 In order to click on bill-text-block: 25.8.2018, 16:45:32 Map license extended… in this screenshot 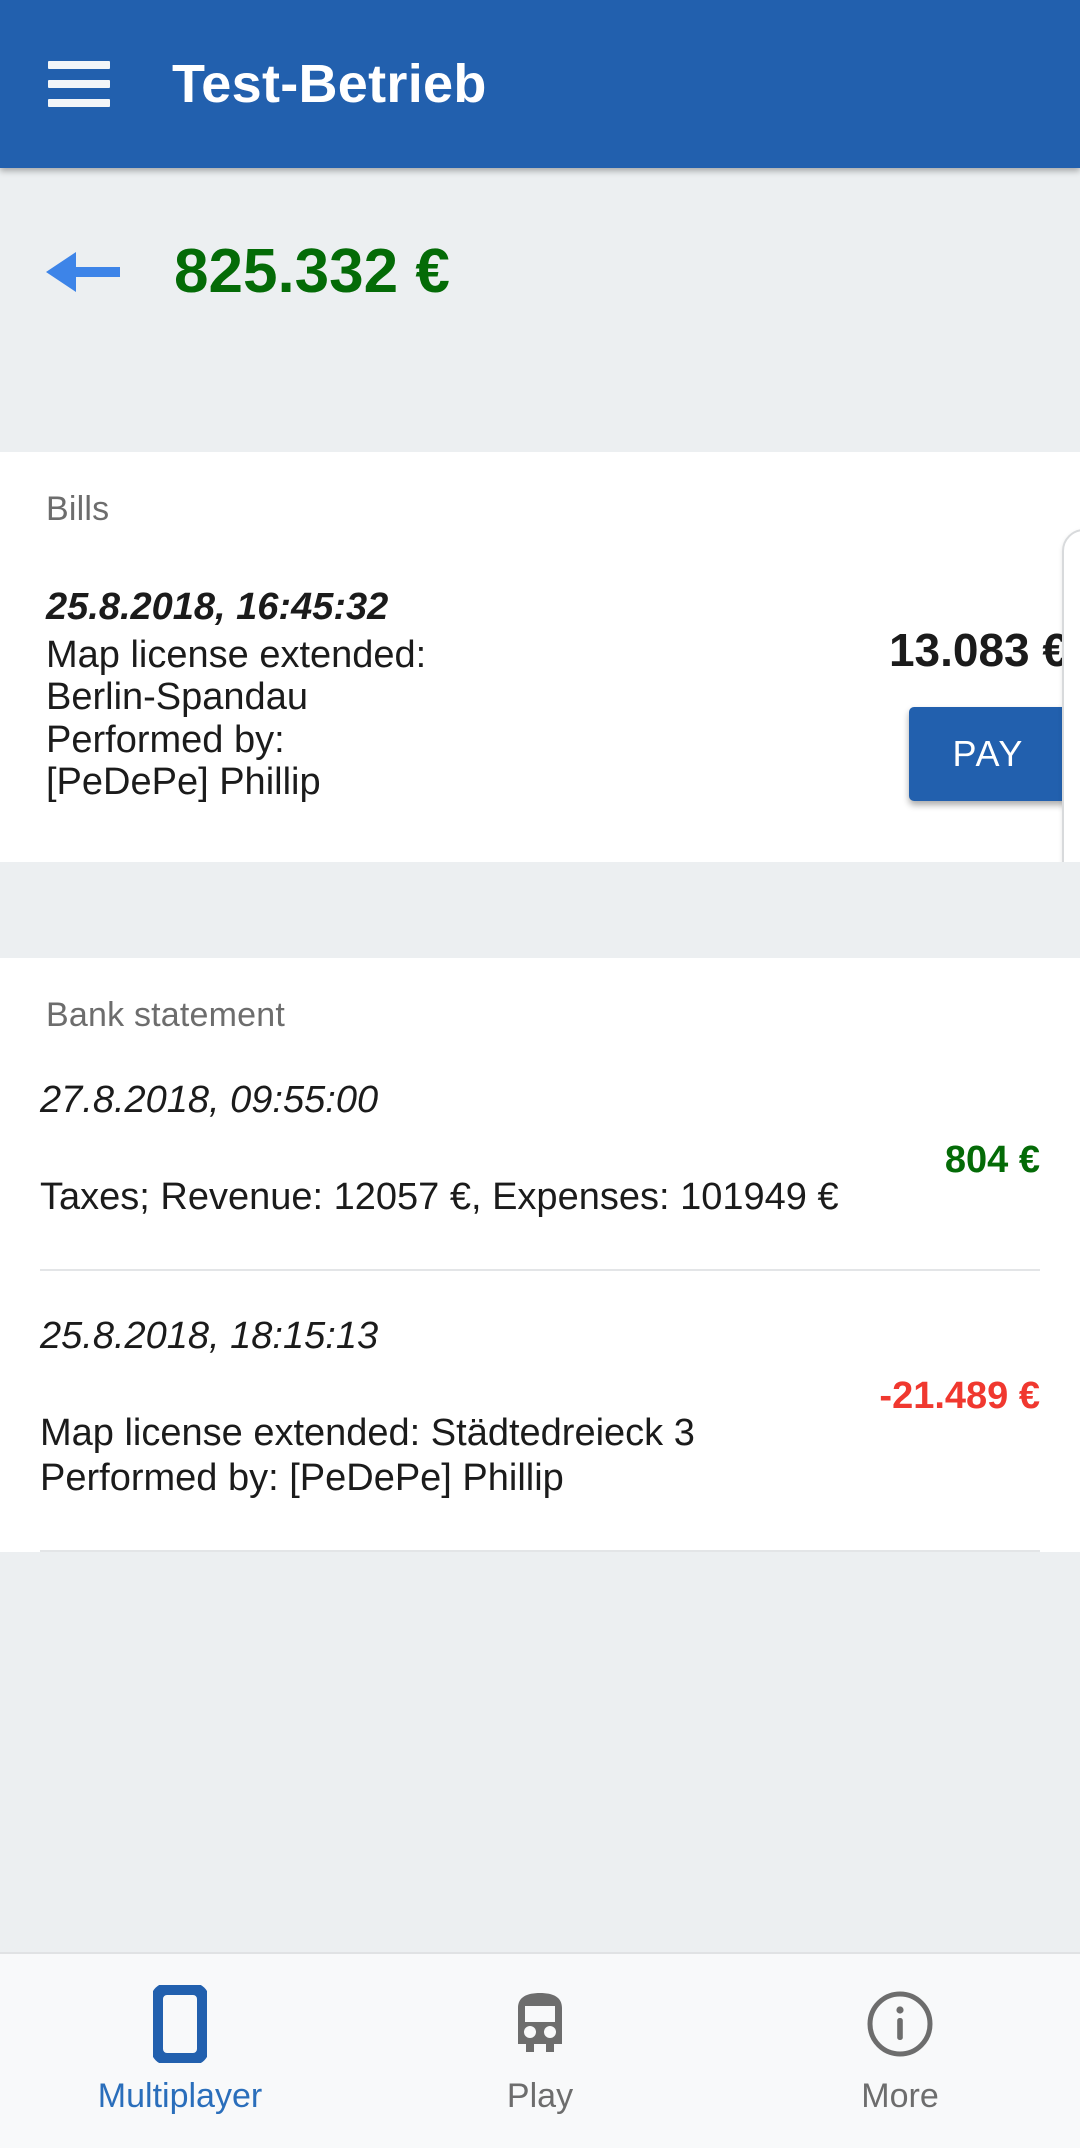, I will do `click(330, 694)`.